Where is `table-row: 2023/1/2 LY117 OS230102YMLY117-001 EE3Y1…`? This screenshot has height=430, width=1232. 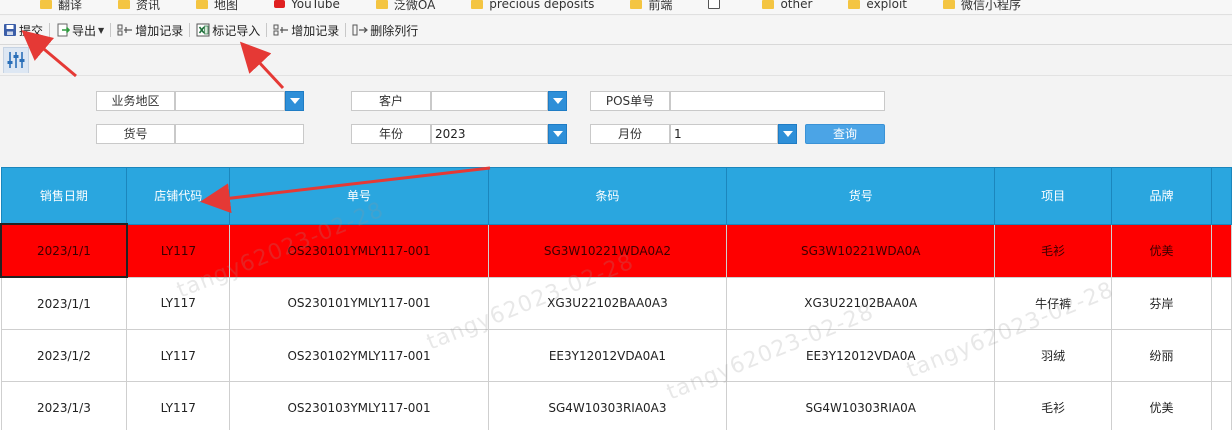 table-row: 2023/1/2 LY117 OS230102YMLY117-001 EE3Y1… is located at coordinates (616, 355).